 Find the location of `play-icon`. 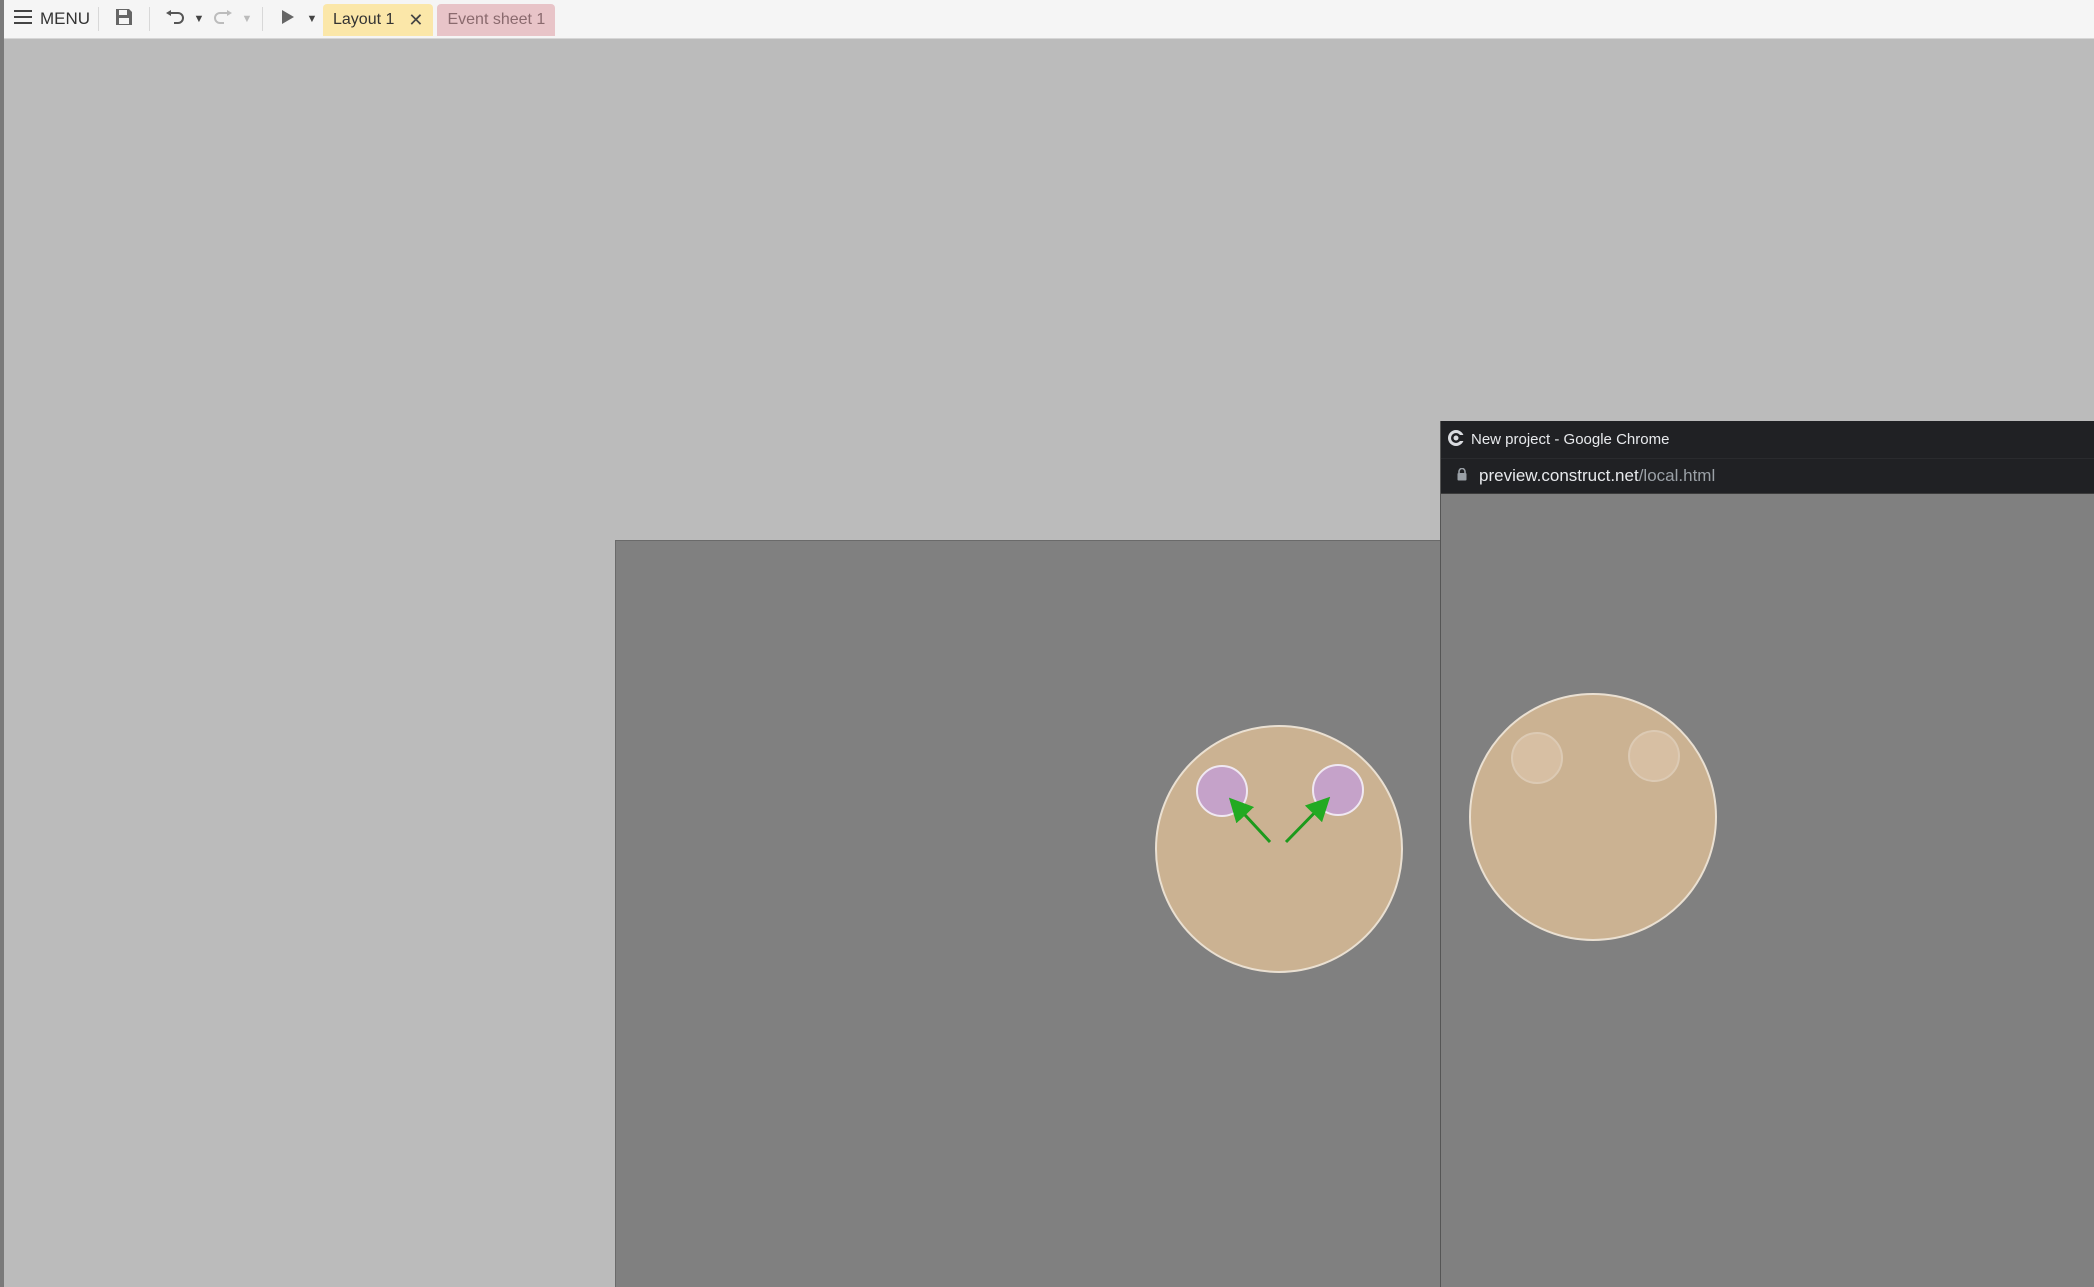

play-icon is located at coordinates (288, 19).